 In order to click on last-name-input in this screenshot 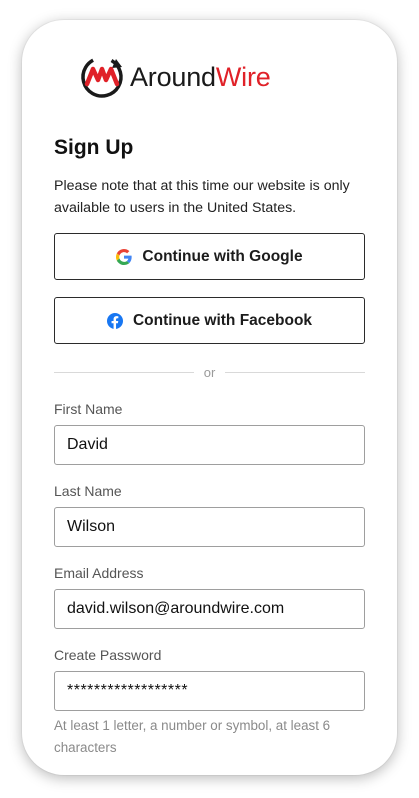, I will do `click(209, 527)`.